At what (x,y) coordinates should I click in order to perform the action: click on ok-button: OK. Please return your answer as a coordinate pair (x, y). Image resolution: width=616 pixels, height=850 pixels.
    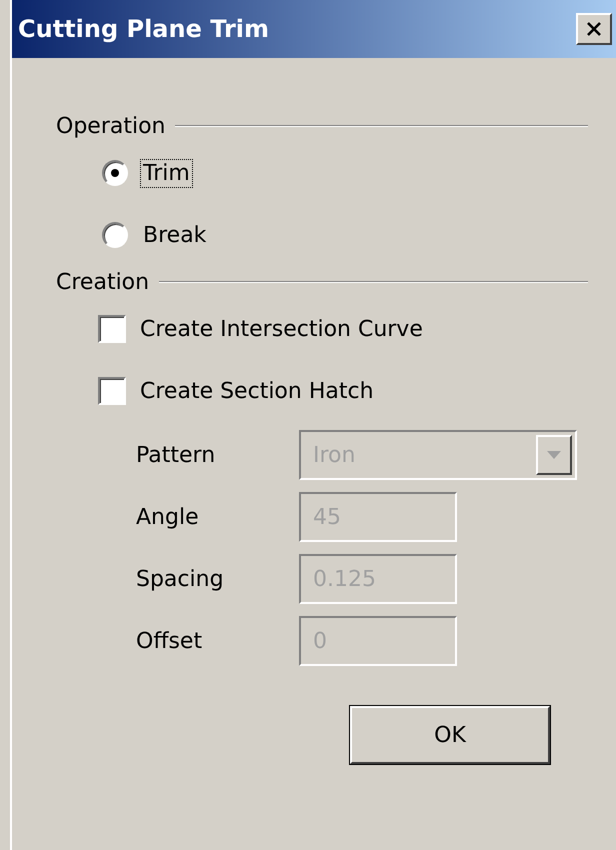
    Looking at the image, I should click on (450, 735).